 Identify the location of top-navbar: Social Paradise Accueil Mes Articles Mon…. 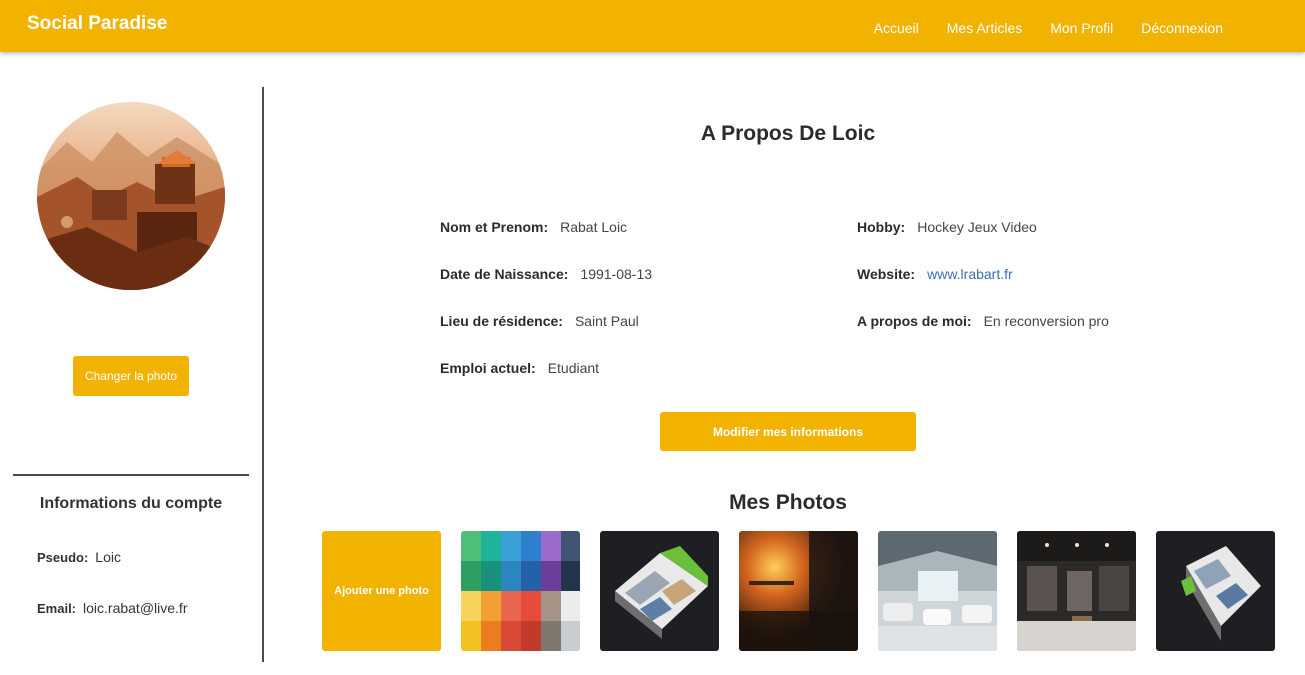
(652, 26).